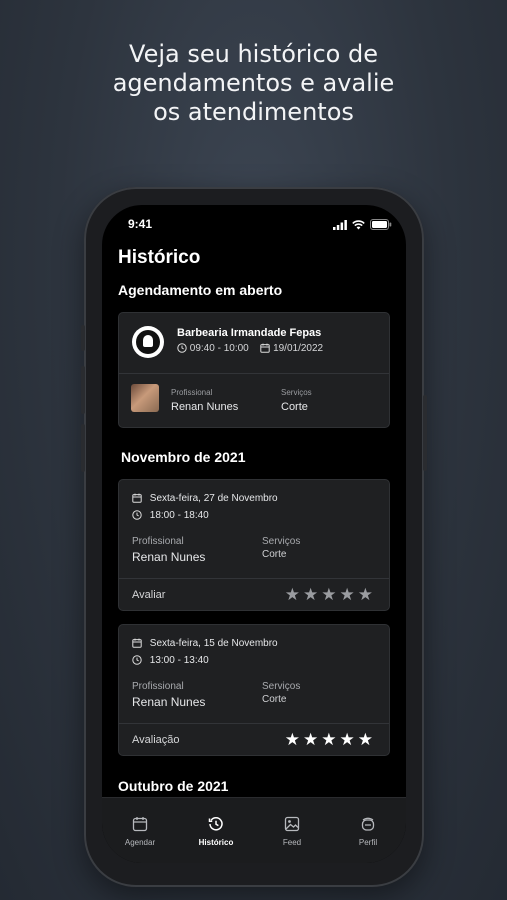 Image resolution: width=507 pixels, height=900 pixels. Describe the element at coordinates (83, 338) in the screenshot. I see `silent-switch` at that location.